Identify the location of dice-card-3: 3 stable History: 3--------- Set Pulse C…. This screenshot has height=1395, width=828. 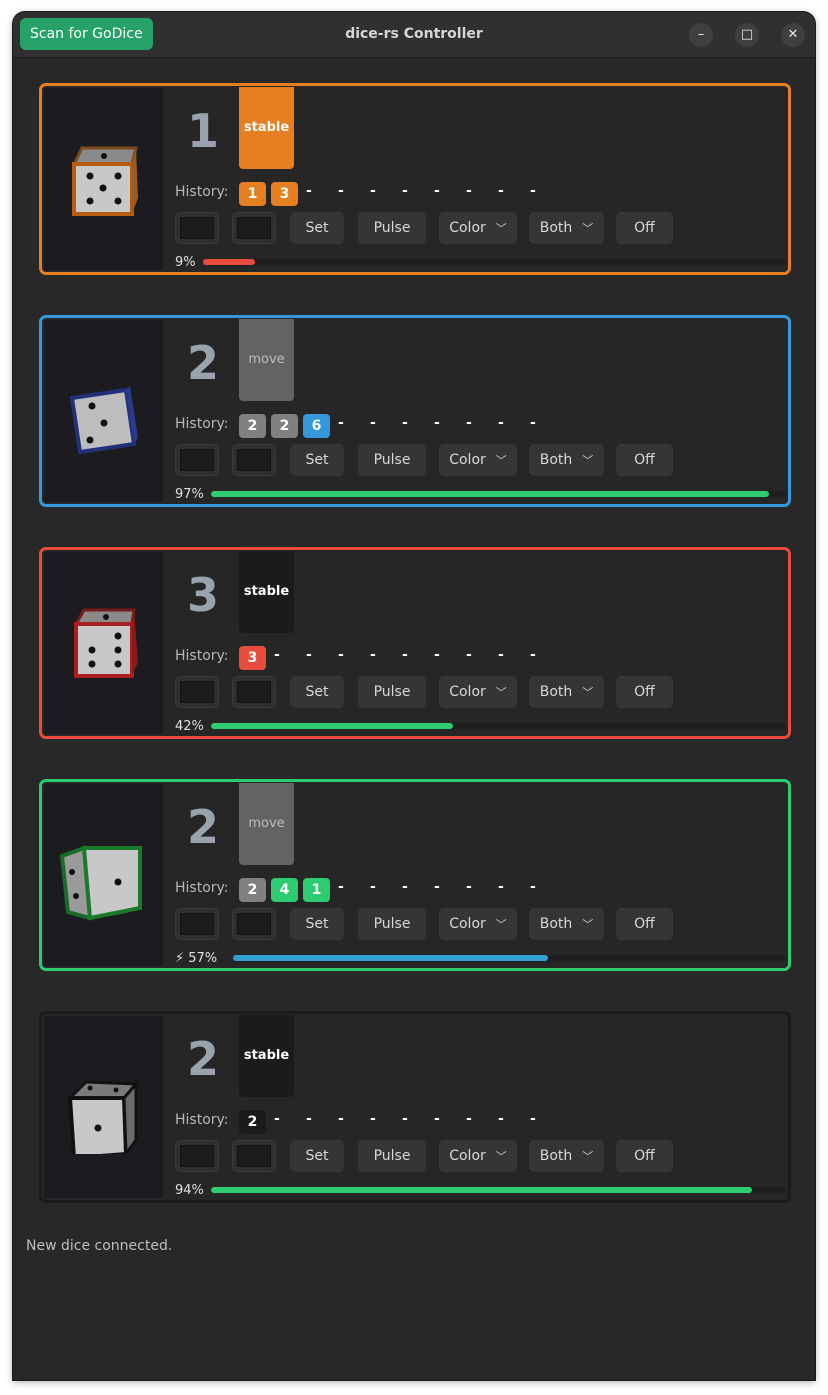
(415, 643).